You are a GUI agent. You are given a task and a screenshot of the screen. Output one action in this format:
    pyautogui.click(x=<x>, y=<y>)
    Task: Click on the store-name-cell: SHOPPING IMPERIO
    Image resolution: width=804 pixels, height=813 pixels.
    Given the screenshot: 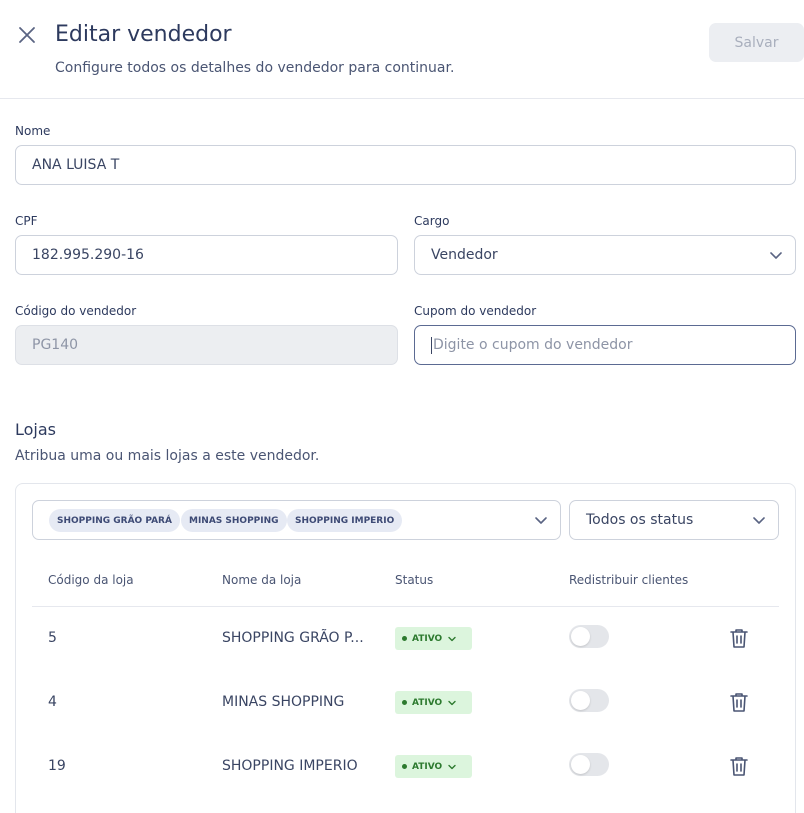 What is the action you would take?
    pyautogui.click(x=290, y=766)
    